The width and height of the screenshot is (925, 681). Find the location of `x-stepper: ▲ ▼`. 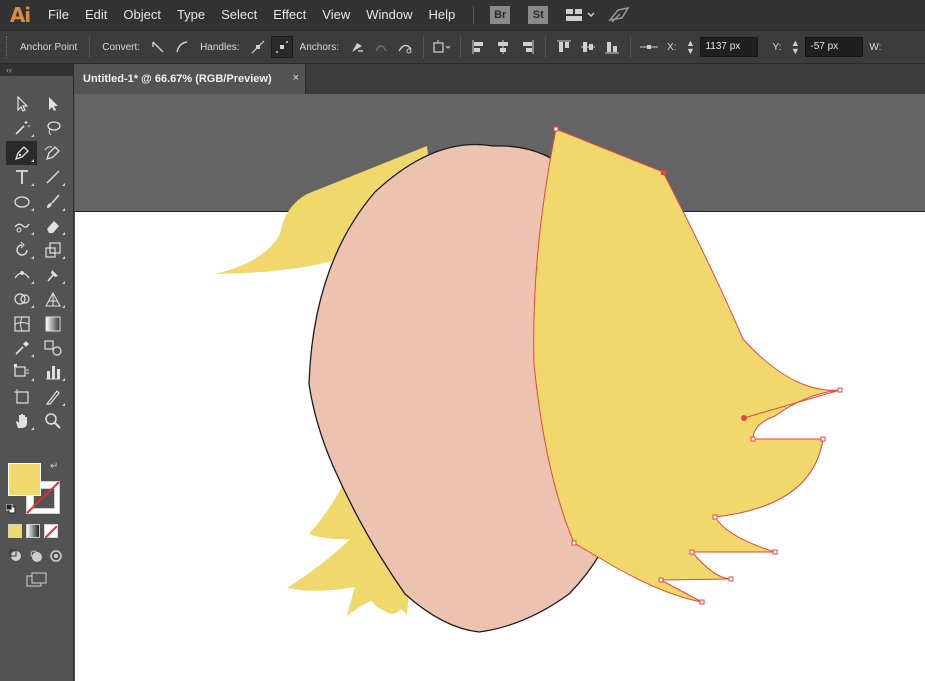

x-stepper: ▲ ▼ is located at coordinates (690, 47).